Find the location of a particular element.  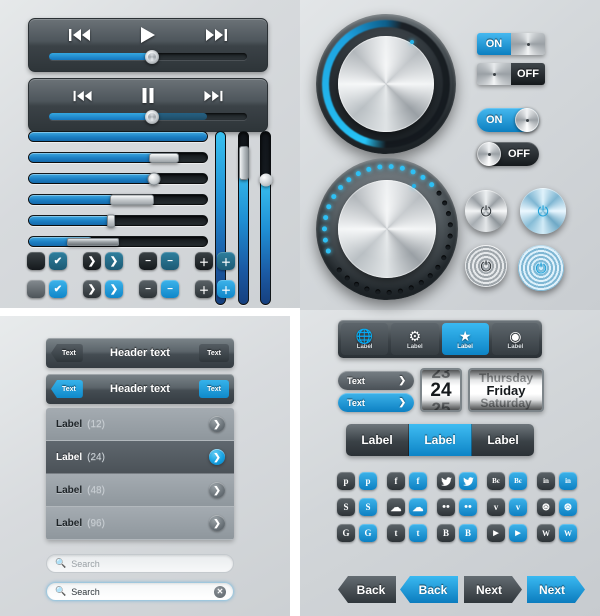

pause-icon is located at coordinates (148, 97).